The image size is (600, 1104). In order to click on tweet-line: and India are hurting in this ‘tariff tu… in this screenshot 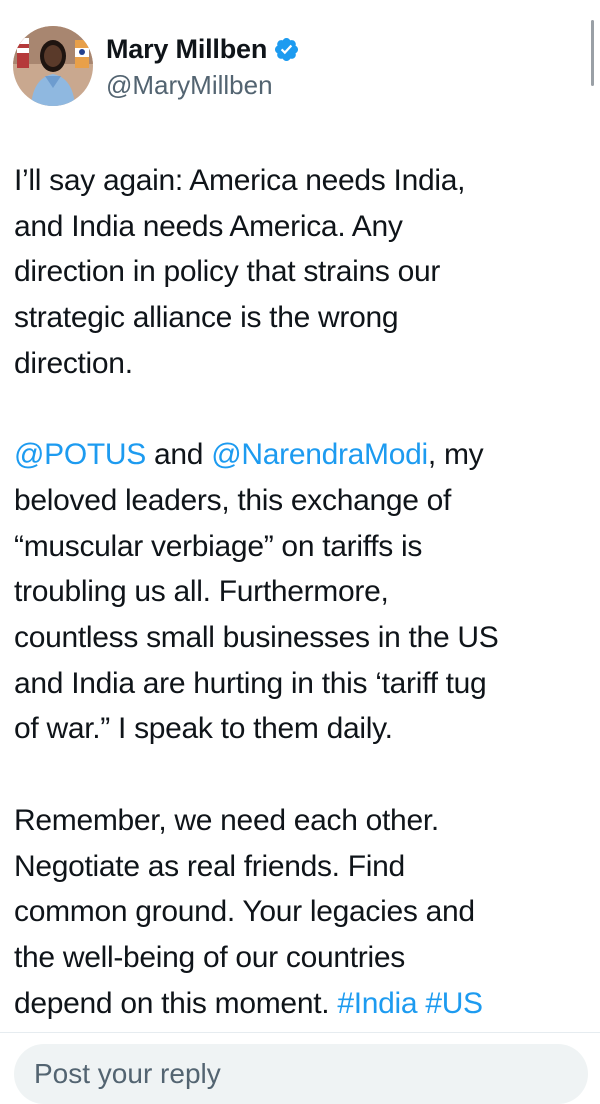, I will do `click(250, 683)`.